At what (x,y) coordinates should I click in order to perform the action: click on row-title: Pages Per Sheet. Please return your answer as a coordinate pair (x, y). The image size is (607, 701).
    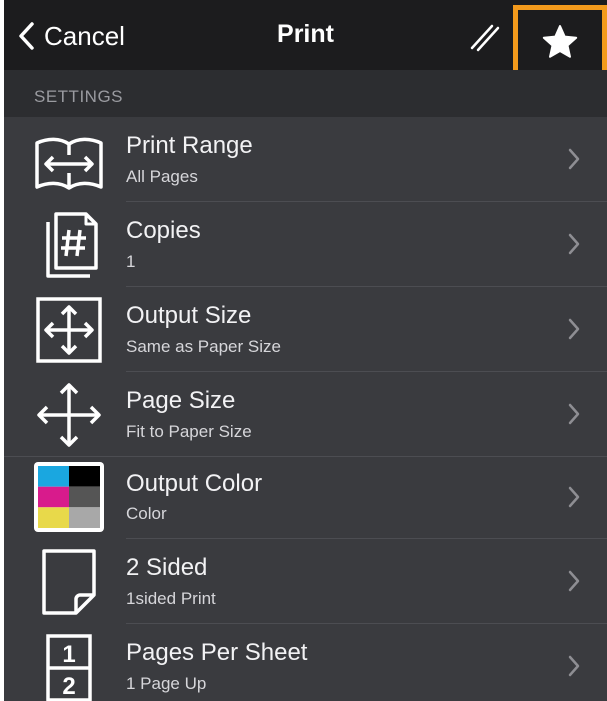
    Looking at the image, I should click on (217, 652).